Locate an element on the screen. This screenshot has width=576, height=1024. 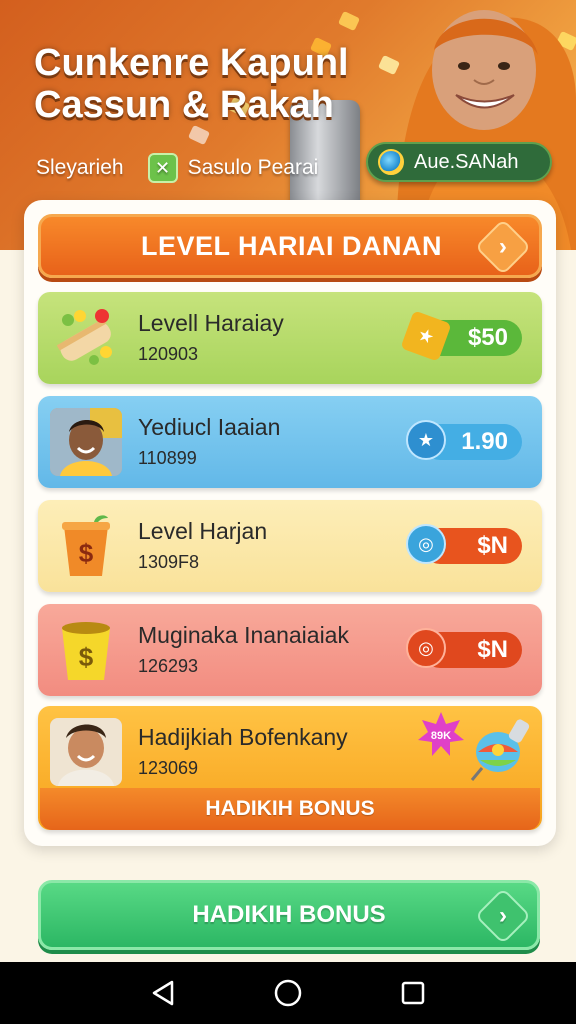
coin-icon is located at coordinates (391, 162).